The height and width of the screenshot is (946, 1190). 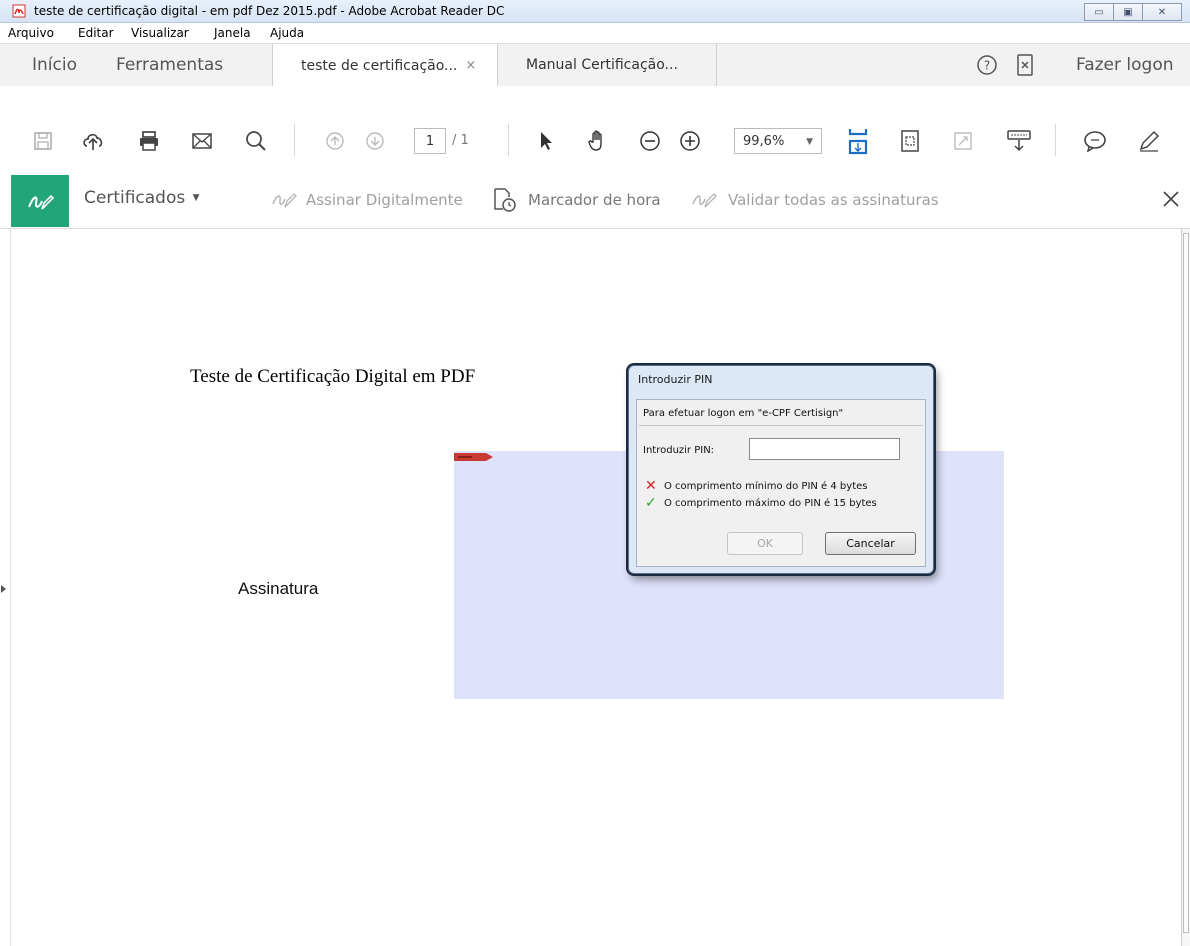 I want to click on signature-label: Assinatura, so click(x=278, y=588).